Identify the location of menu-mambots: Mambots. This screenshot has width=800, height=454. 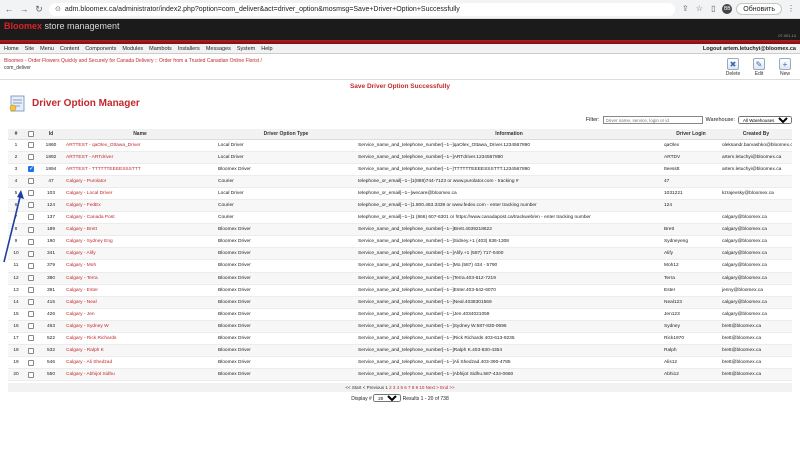
(160, 49).